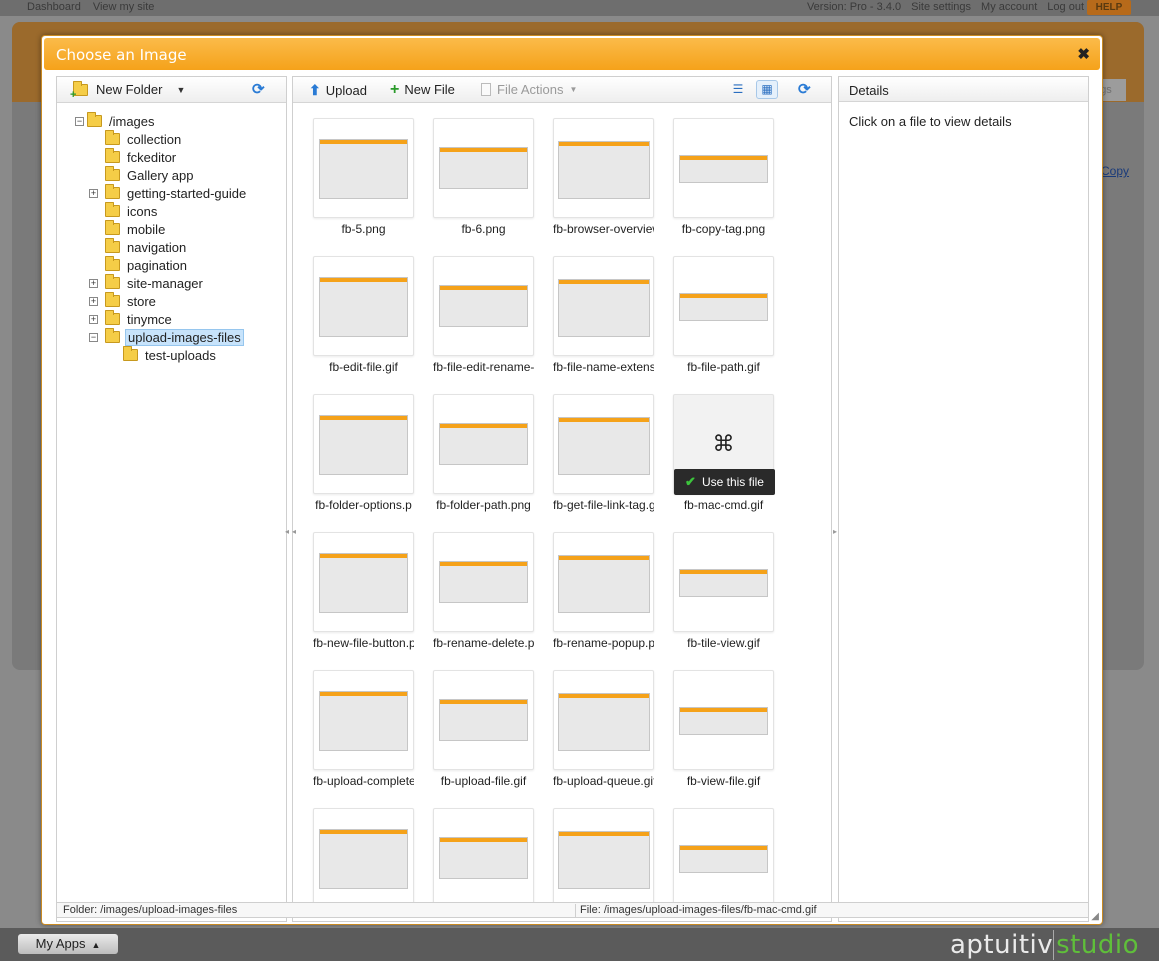 This screenshot has width=1159, height=961. What do you see at coordinates (170, 355) in the screenshot?
I see `tree-folder-item: test-uploads` at bounding box center [170, 355].